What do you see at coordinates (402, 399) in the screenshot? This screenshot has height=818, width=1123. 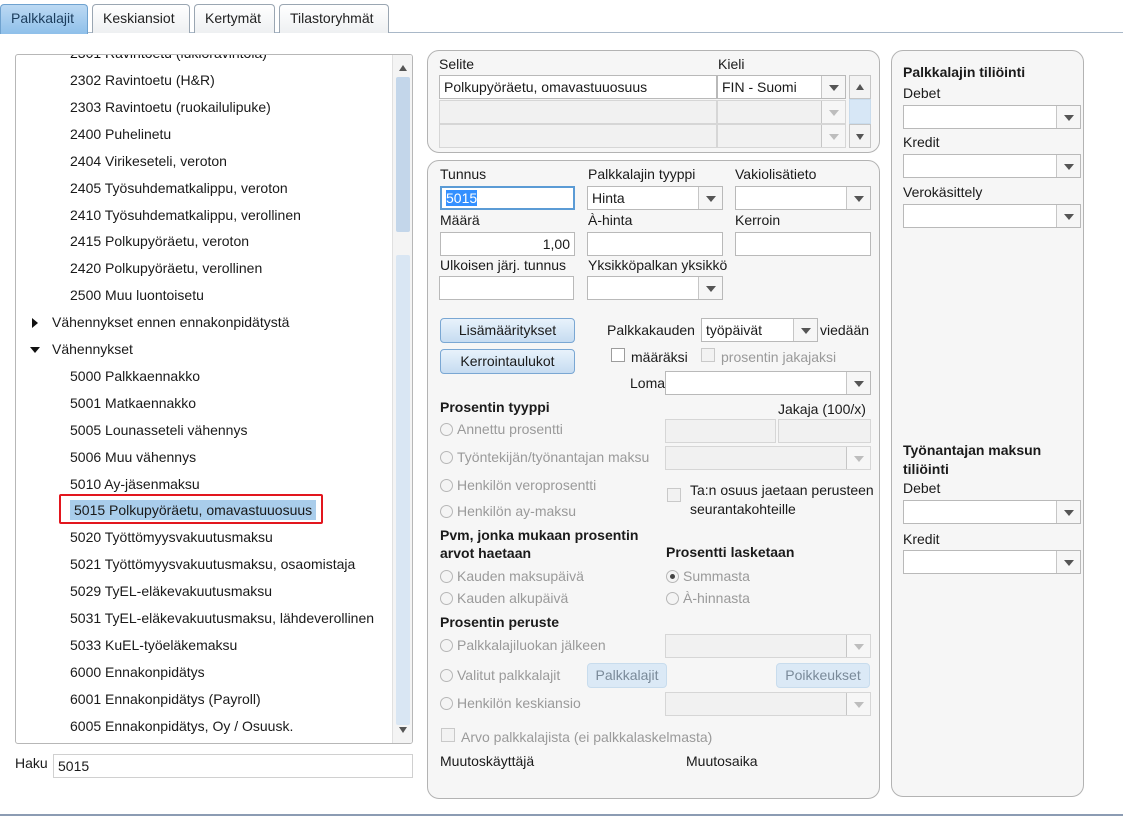 I see `tree-scrollbar` at bounding box center [402, 399].